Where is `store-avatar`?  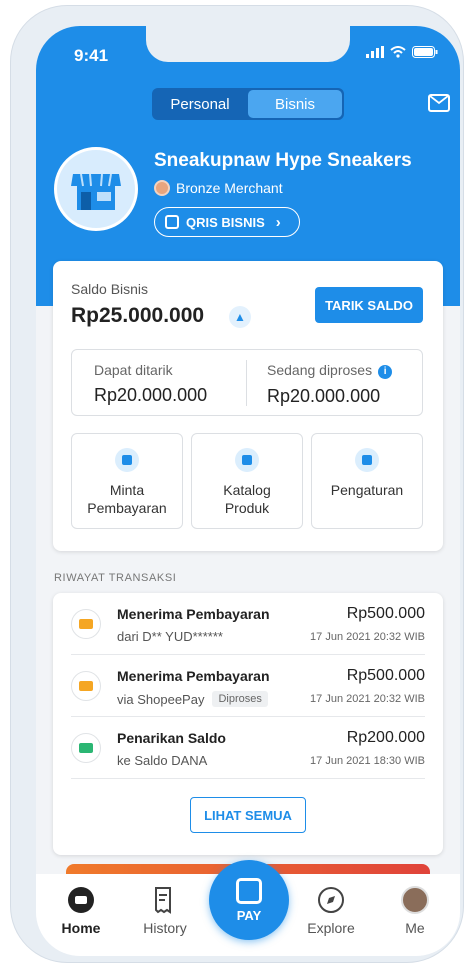 store-avatar is located at coordinates (96, 189).